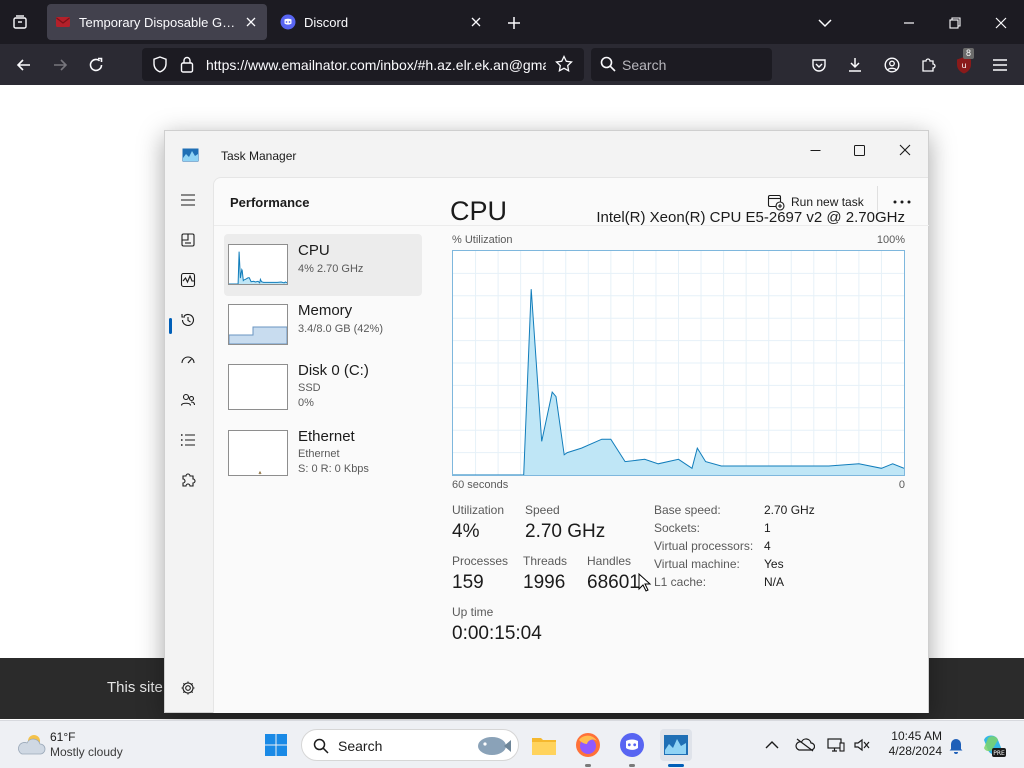 The image size is (1024, 768). I want to click on task-manager-app-icon, so click(190, 155).